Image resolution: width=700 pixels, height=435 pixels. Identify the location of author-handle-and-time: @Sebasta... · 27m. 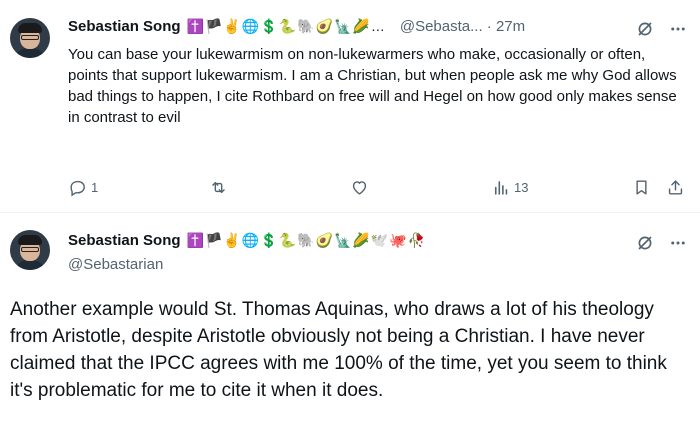
(462, 26).